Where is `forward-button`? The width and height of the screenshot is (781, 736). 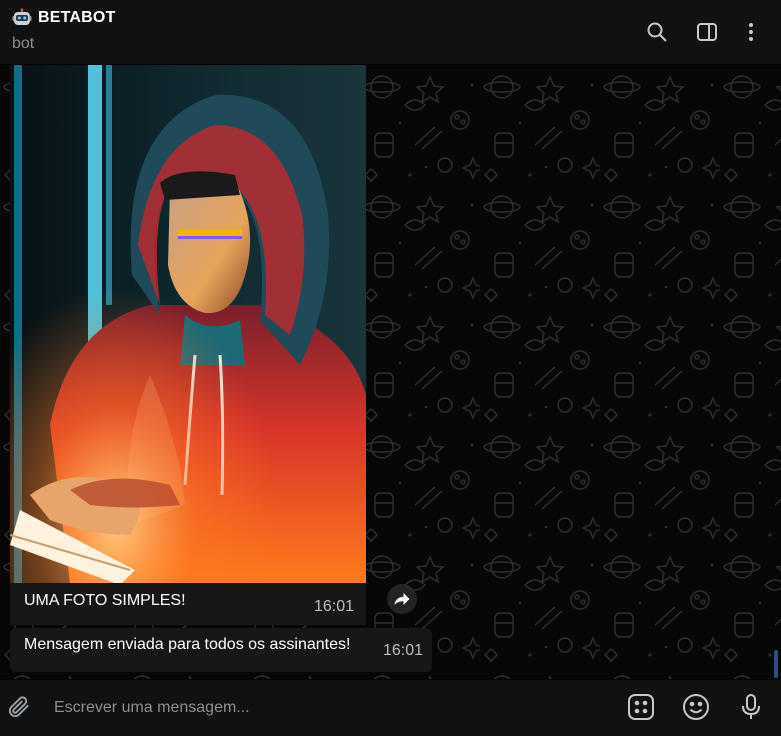 forward-button is located at coordinates (402, 599).